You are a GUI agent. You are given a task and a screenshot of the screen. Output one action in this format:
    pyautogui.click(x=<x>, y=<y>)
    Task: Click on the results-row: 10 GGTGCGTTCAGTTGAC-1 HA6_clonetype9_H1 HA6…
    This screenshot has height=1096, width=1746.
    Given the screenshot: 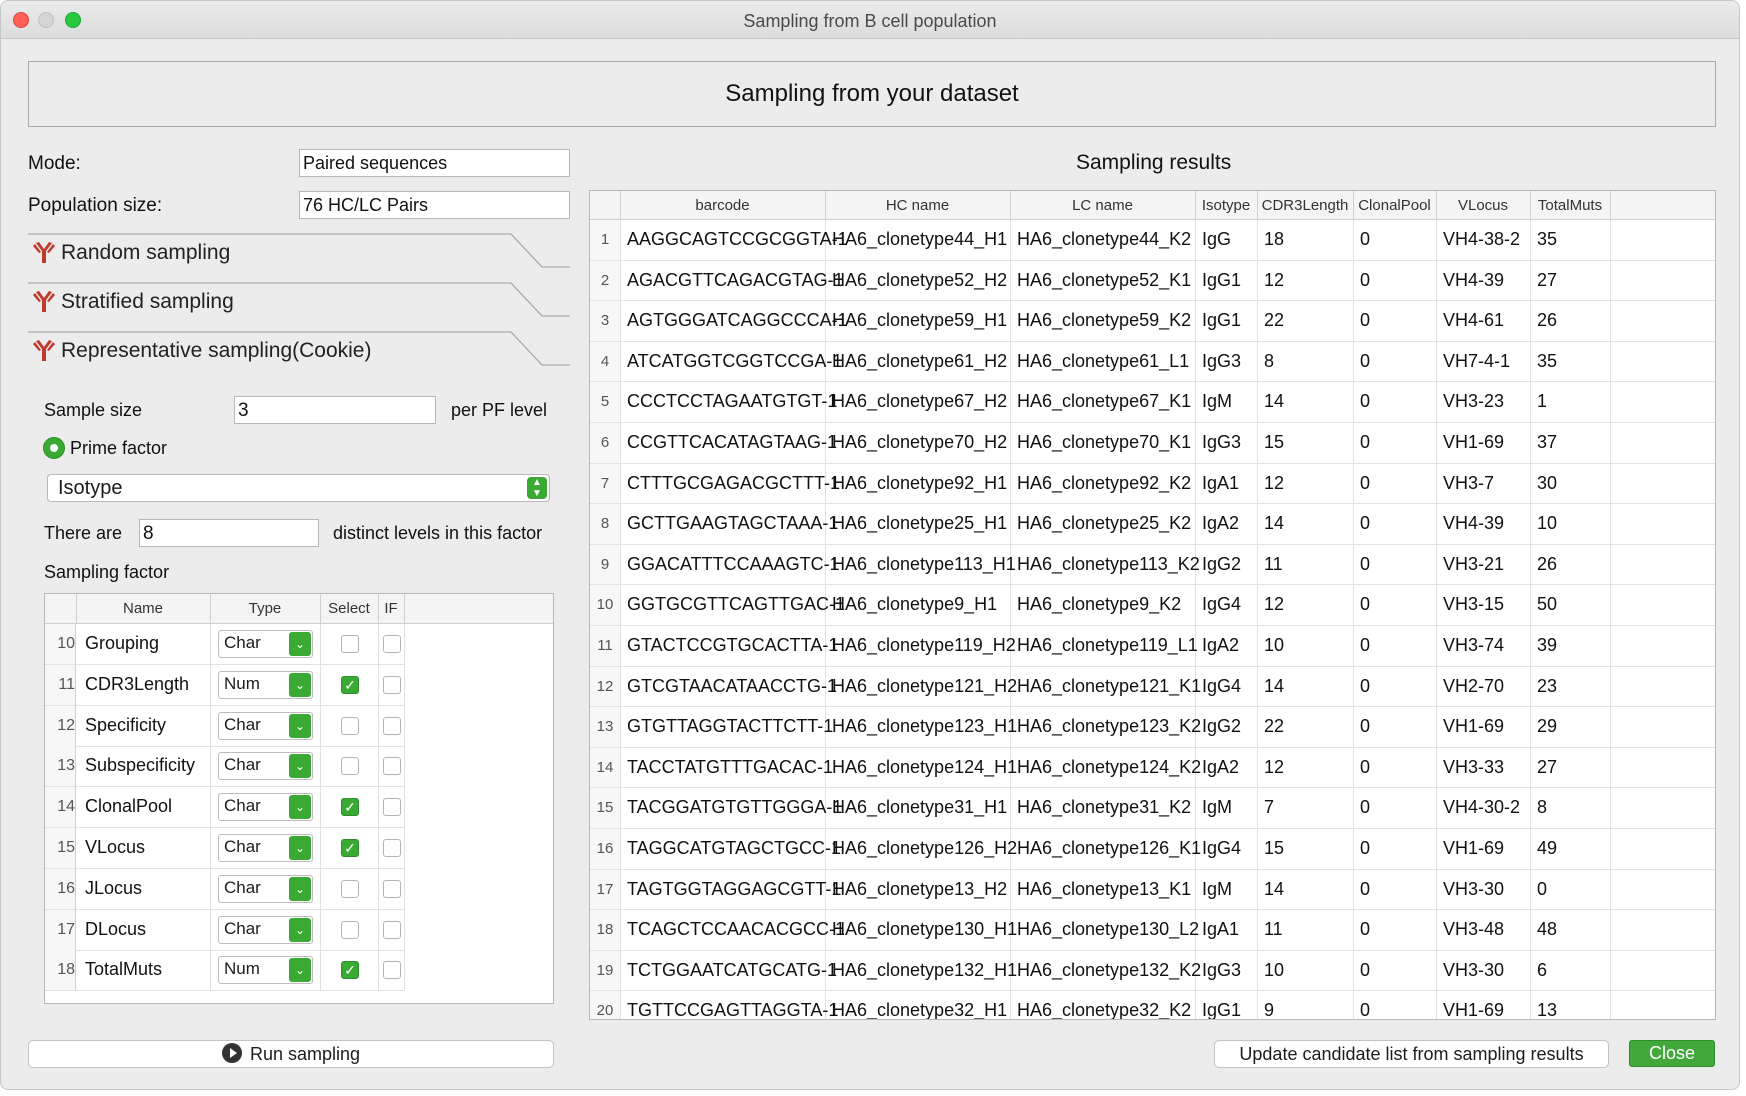 What is the action you would take?
    pyautogui.click(x=1152, y=605)
    